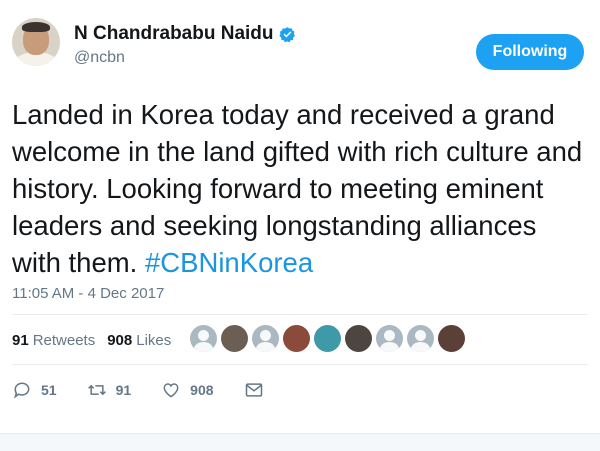  Describe the element at coordinates (300, 49) in the screenshot. I see `tweet-header: N Chandrababu Naidu @ncbn Following` at that location.